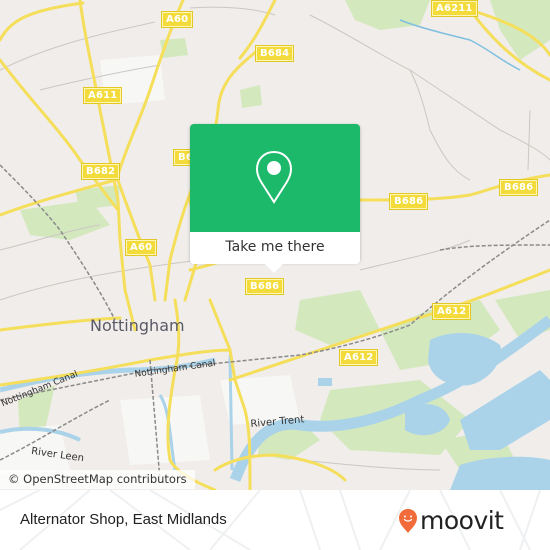 The height and width of the screenshot is (550, 550). I want to click on footer-bar: Alternator Shop, East Midlands moovit, so click(275, 520).